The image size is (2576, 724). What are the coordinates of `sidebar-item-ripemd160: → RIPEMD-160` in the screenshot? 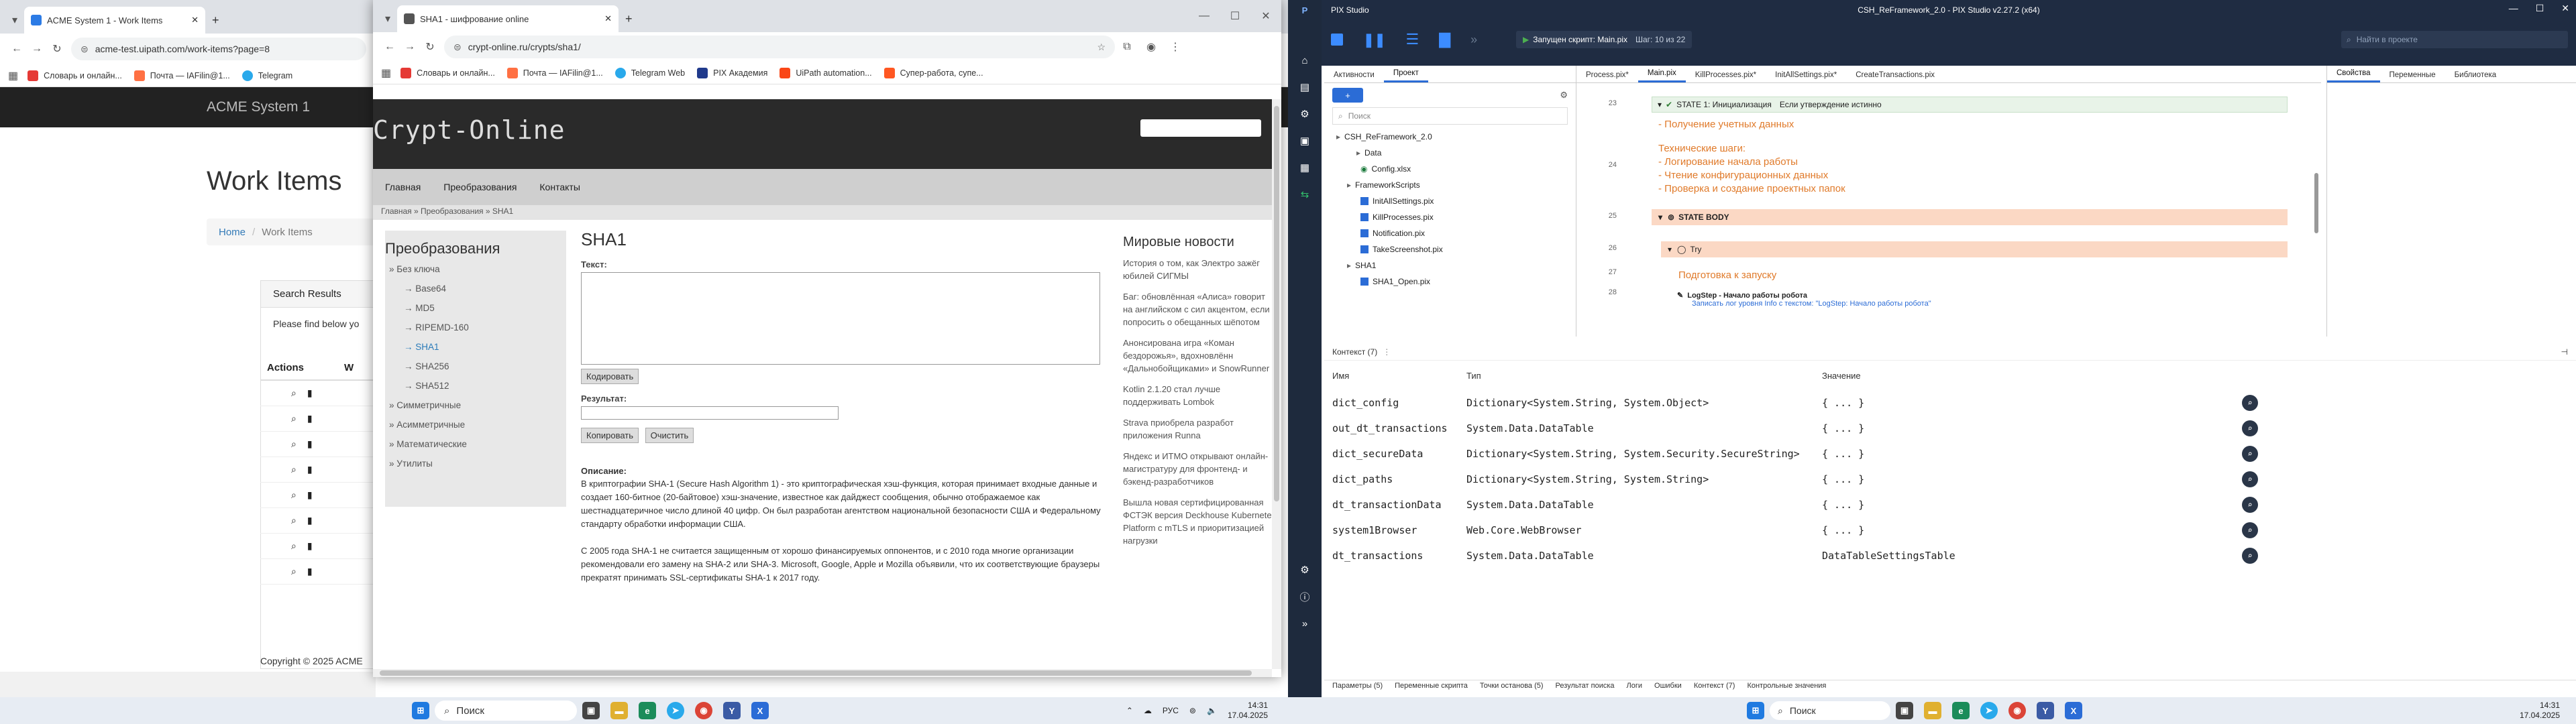 It's located at (485, 327).